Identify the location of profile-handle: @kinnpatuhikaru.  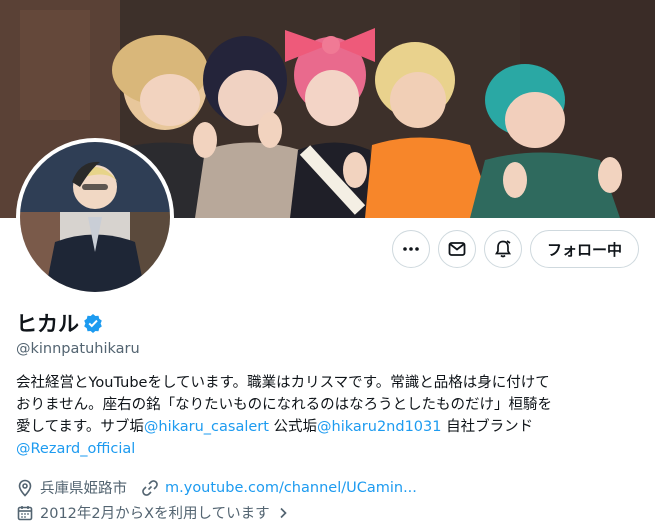
(78, 349).